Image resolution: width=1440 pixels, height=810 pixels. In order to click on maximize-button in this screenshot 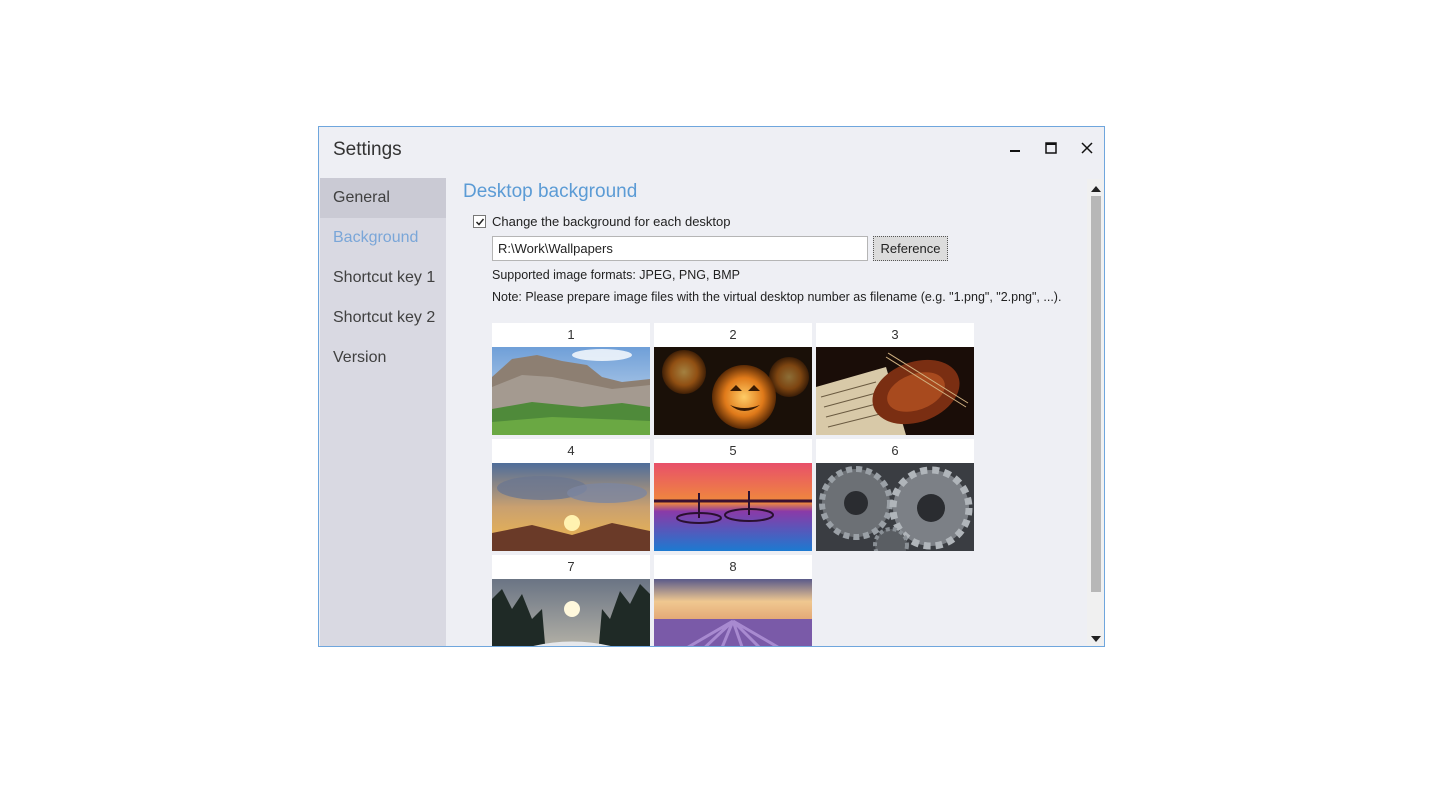, I will do `click(1051, 148)`.